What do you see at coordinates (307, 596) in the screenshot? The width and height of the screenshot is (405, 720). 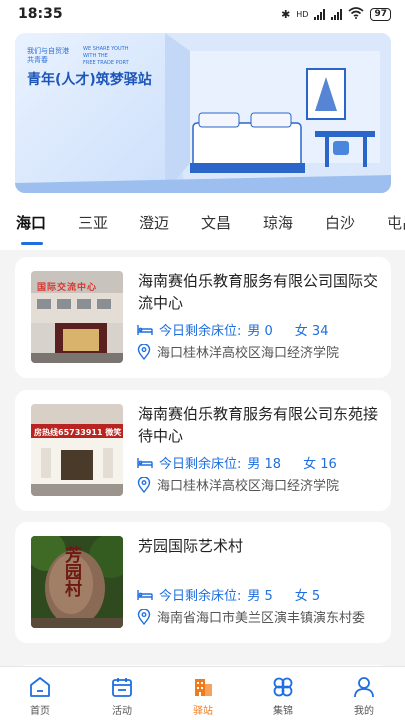 I see `beds-female: 女 5` at bounding box center [307, 596].